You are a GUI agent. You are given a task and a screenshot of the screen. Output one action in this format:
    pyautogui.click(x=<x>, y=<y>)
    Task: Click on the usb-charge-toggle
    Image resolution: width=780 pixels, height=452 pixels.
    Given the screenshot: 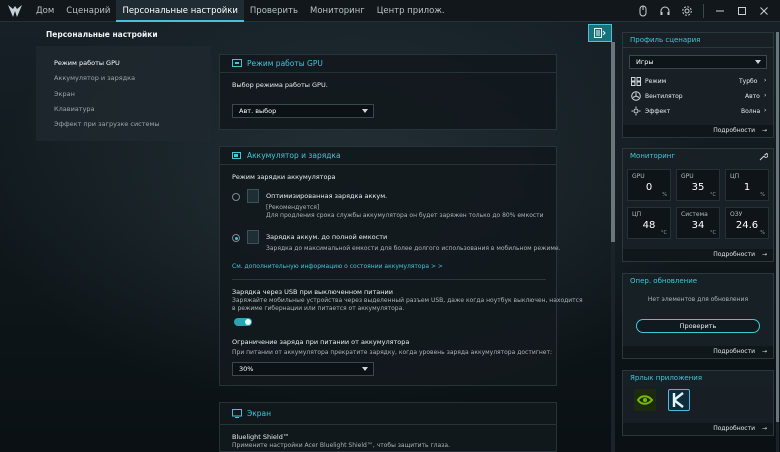 What is the action you would take?
    pyautogui.click(x=243, y=322)
    